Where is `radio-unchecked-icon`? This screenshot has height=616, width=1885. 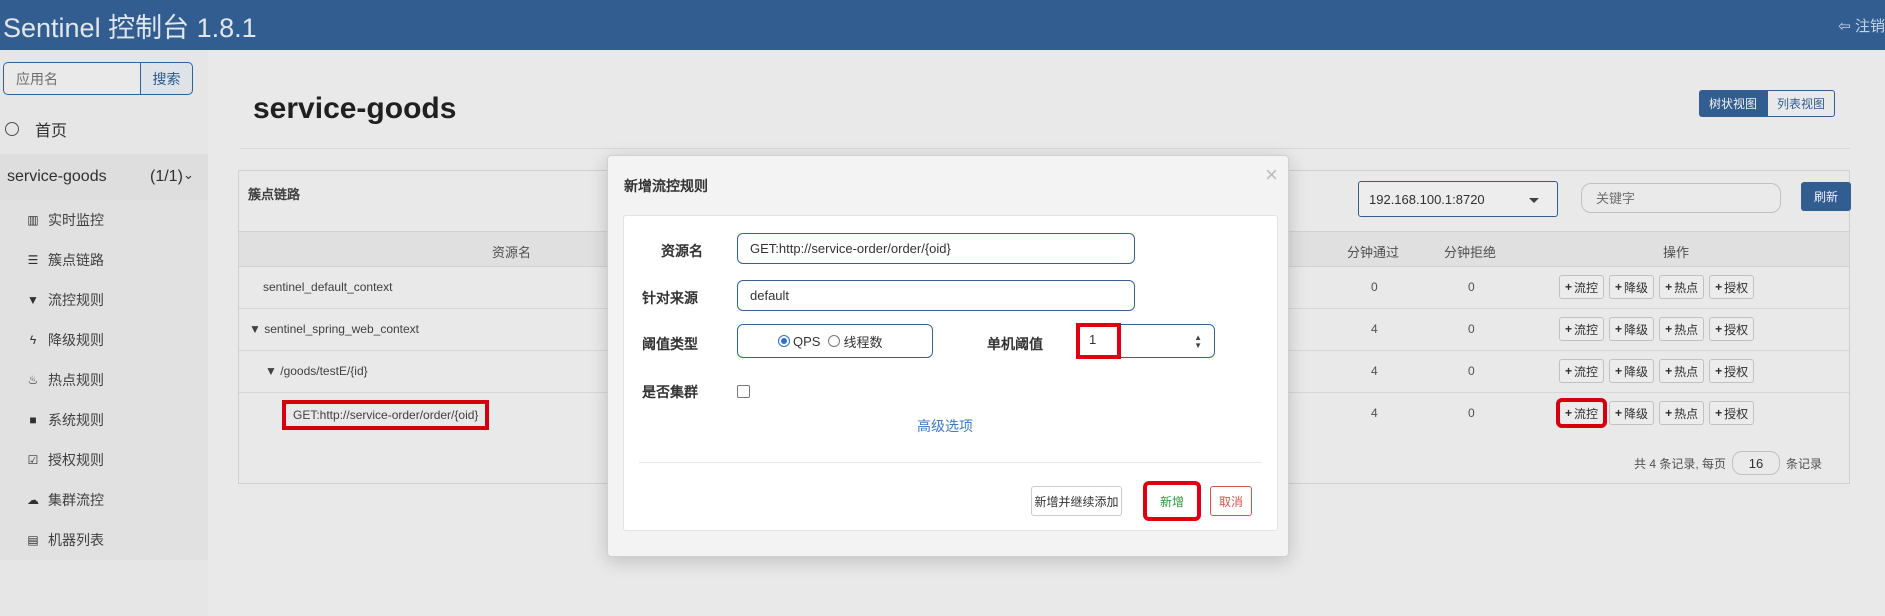 radio-unchecked-icon is located at coordinates (834, 341).